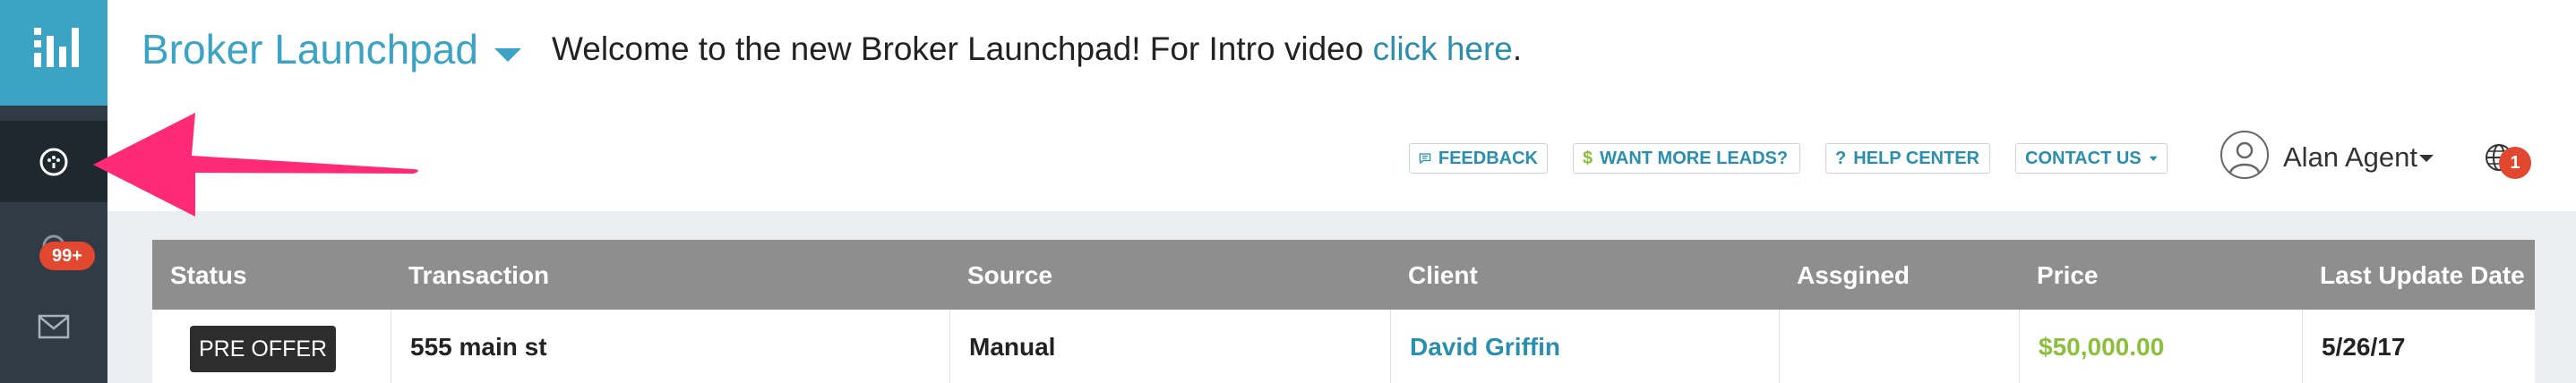  Describe the element at coordinates (478, 275) in the screenshot. I see `column-header-transaction: Transaction` at that location.